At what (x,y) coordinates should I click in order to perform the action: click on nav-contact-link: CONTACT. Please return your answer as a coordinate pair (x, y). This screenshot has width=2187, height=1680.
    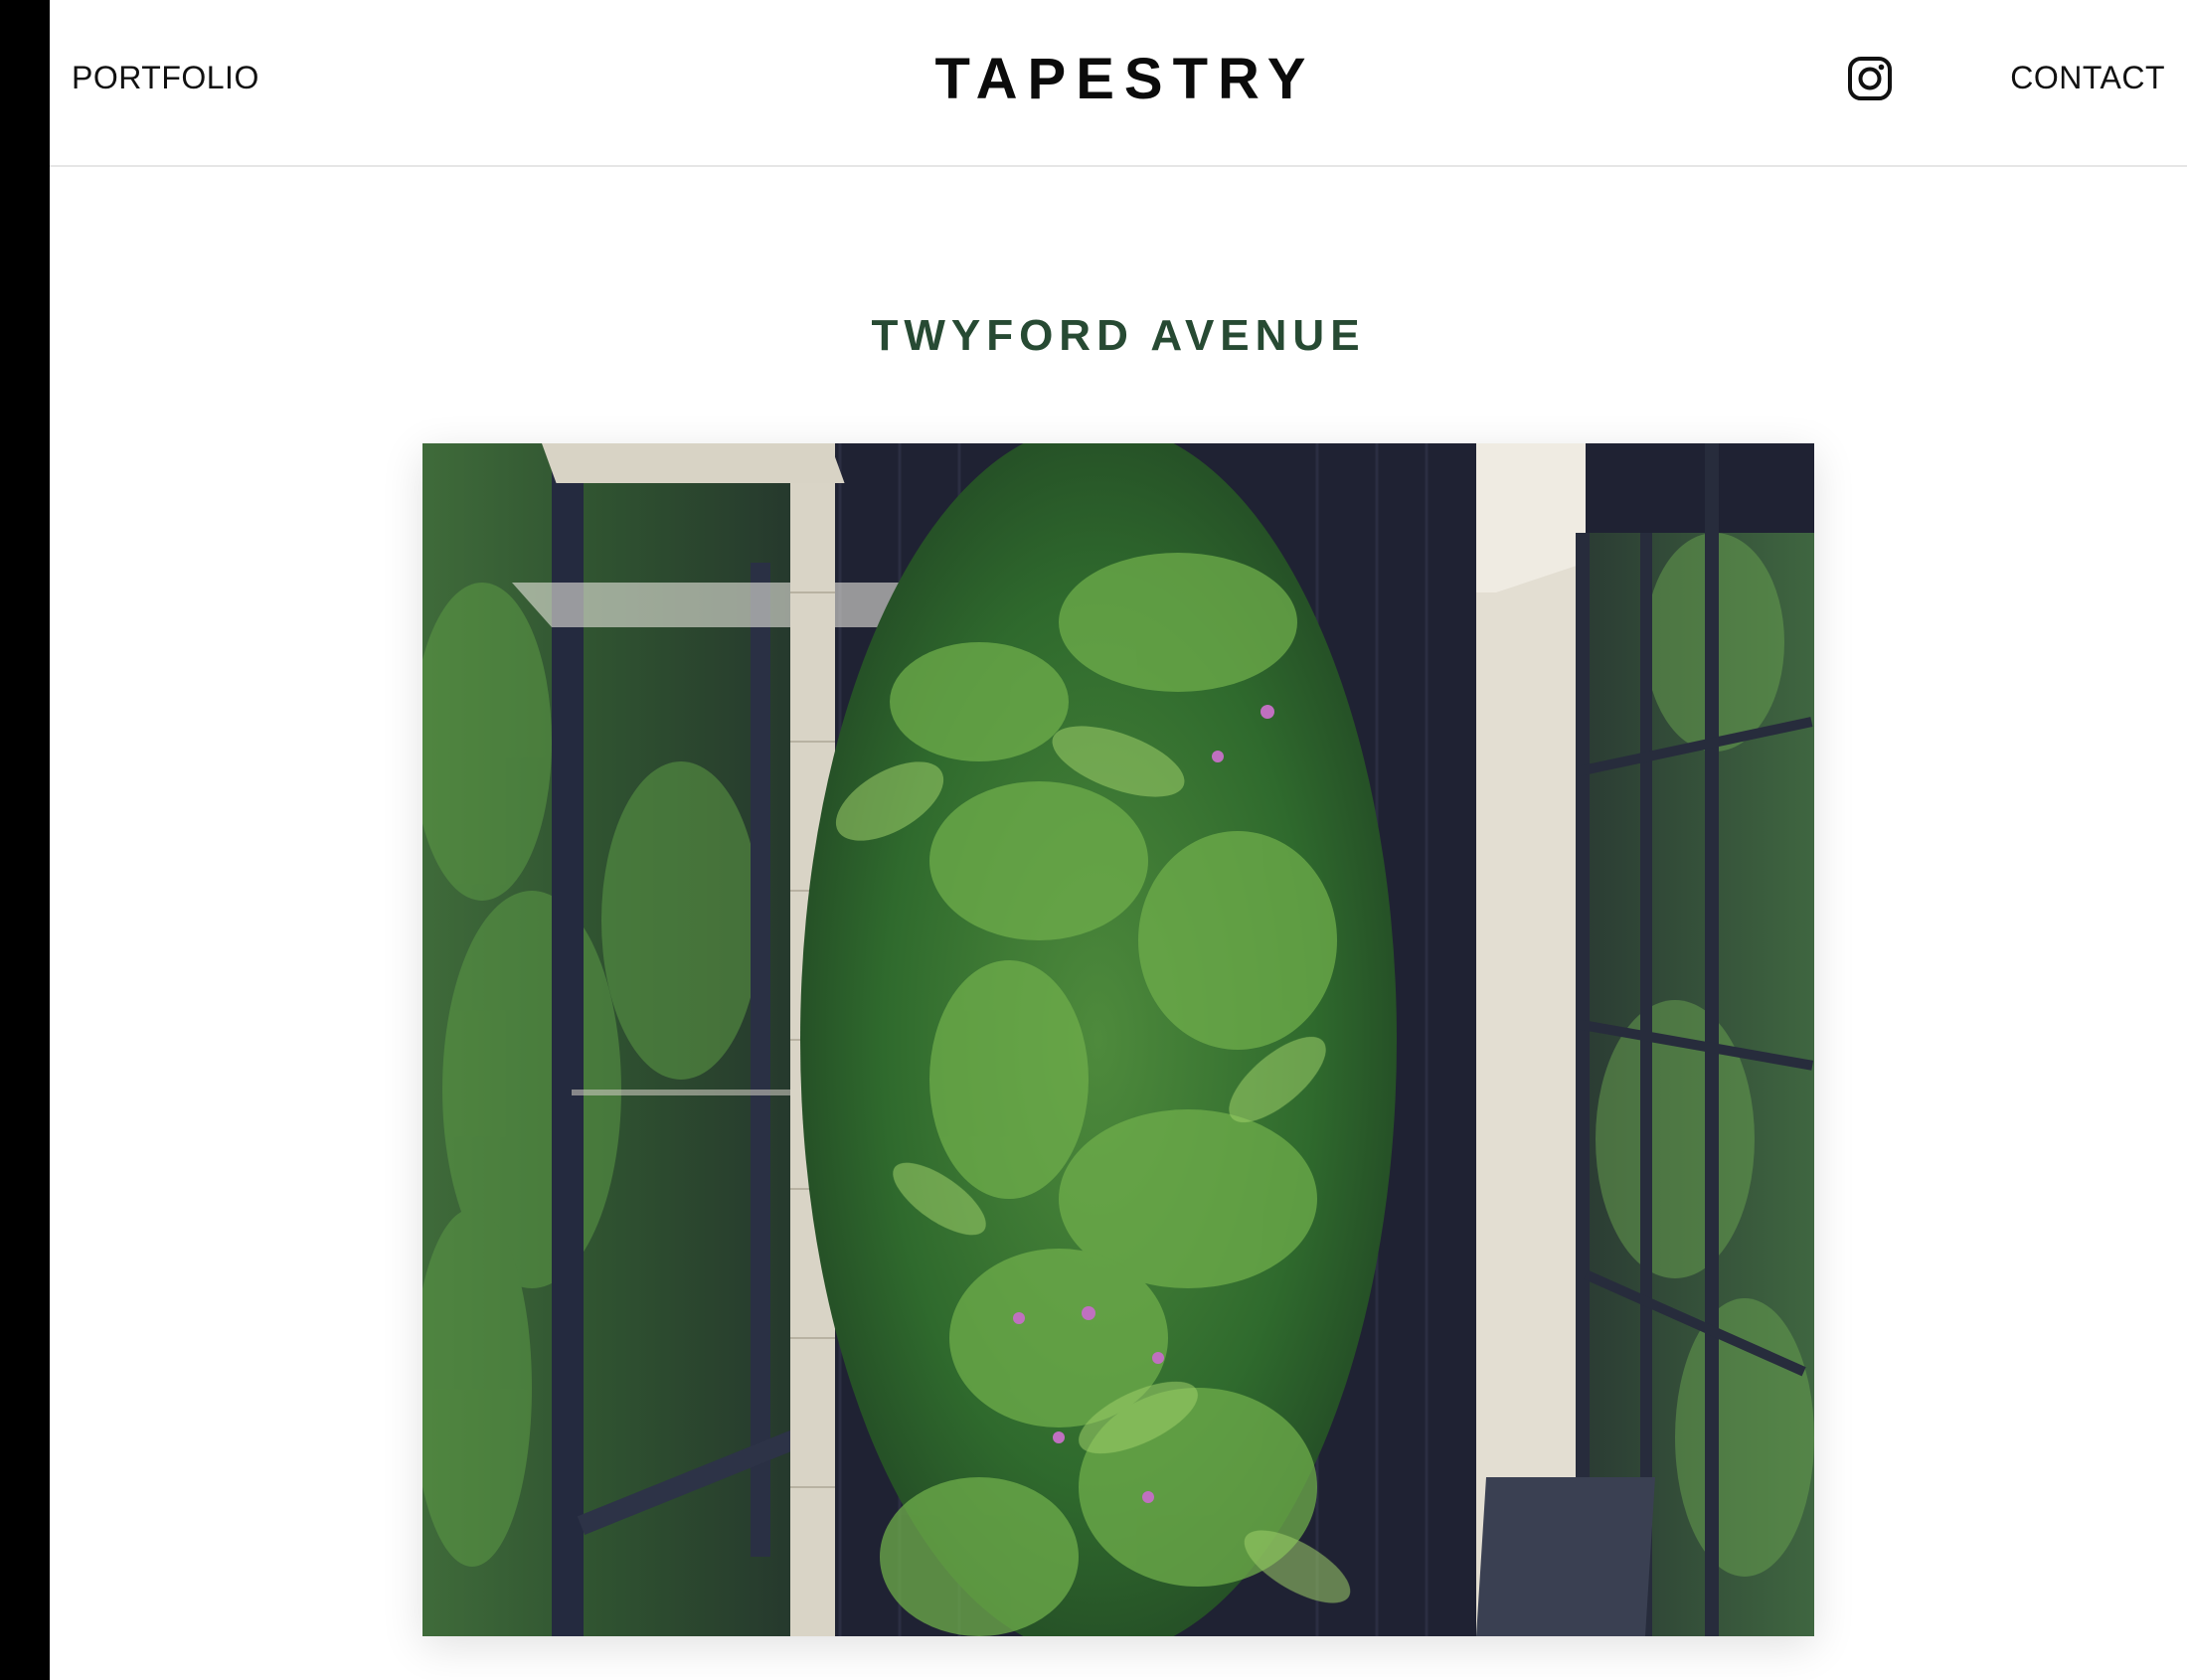
    Looking at the image, I should click on (2087, 77).